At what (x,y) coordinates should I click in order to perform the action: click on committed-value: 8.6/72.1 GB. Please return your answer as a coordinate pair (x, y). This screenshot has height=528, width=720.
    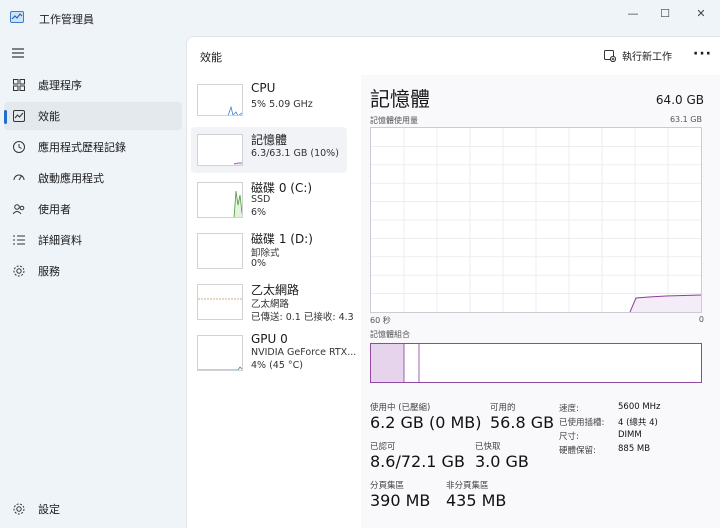
    Looking at the image, I should click on (417, 461).